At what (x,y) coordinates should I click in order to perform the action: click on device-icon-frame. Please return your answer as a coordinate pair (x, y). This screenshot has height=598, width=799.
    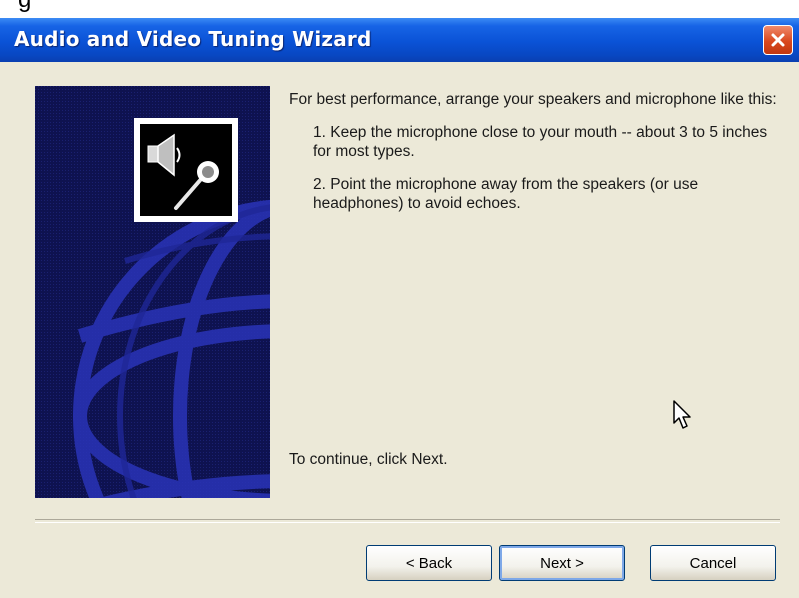
    Looking at the image, I should click on (186, 170).